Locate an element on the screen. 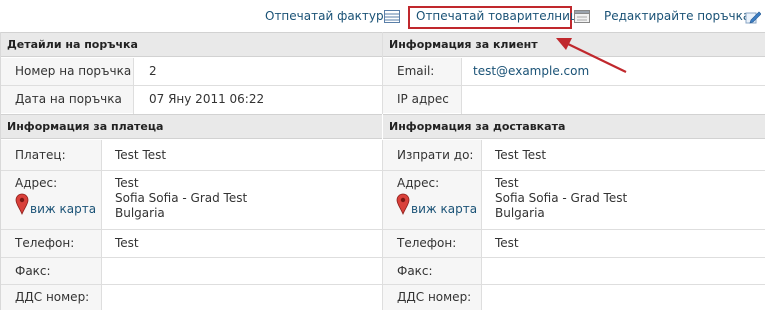 This screenshot has height=310, width=765. shipping-address-value: Test Sofia Sofia - Grad Test Bulgaria is located at coordinates (624, 200).